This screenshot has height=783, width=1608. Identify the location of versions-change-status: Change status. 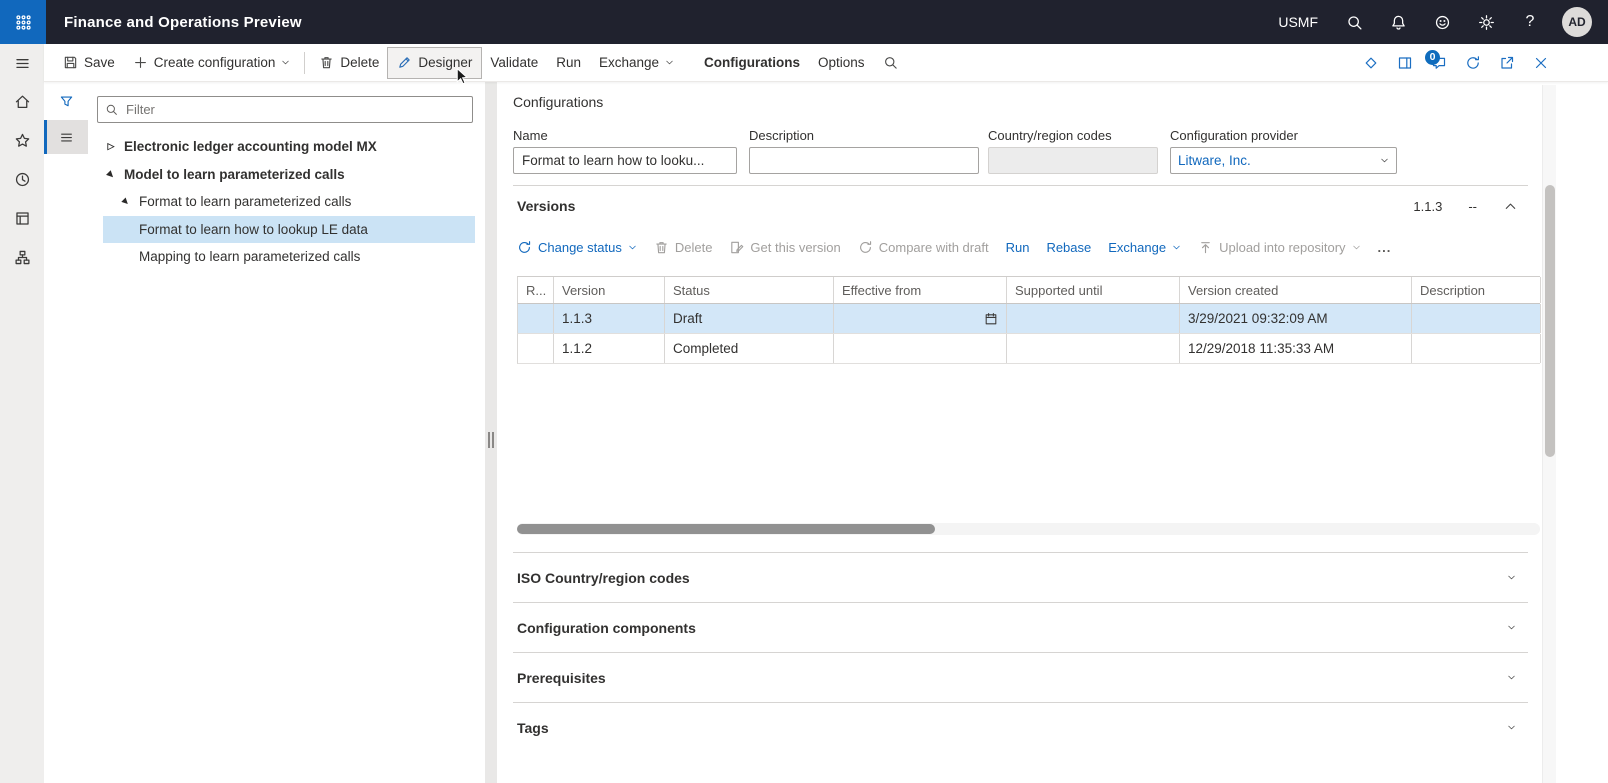
(577, 247).